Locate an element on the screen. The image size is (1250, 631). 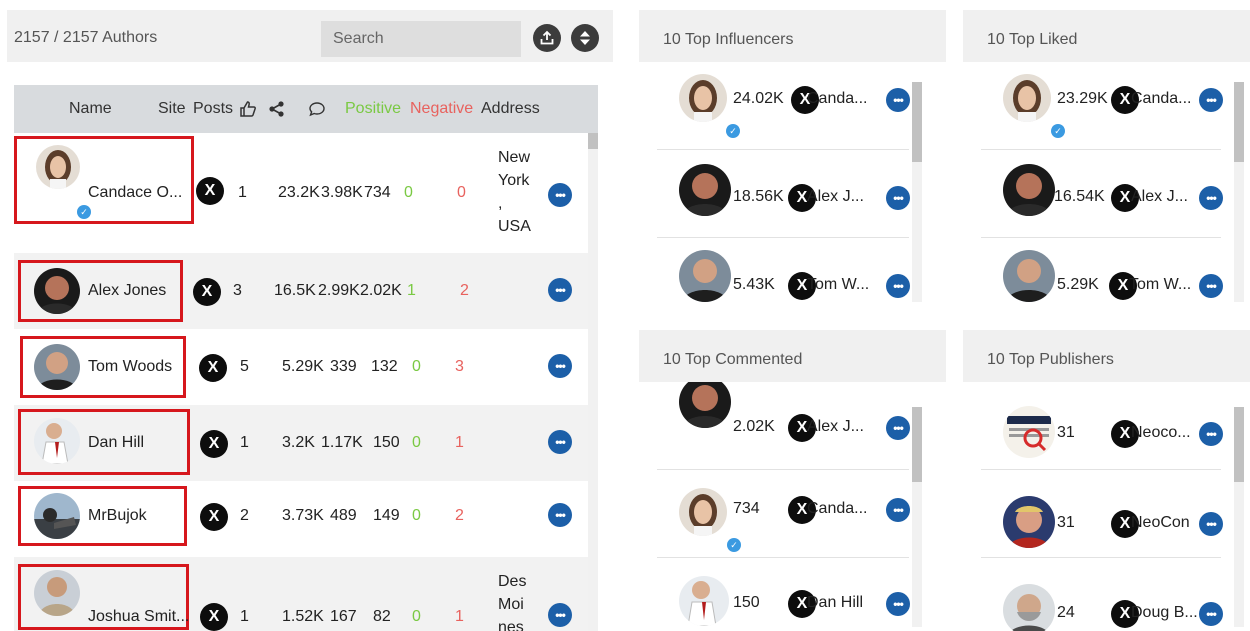
table-row: Tom Woods X 5 5.29K 339 132 0 3 ••• is located at coordinates (301, 367).